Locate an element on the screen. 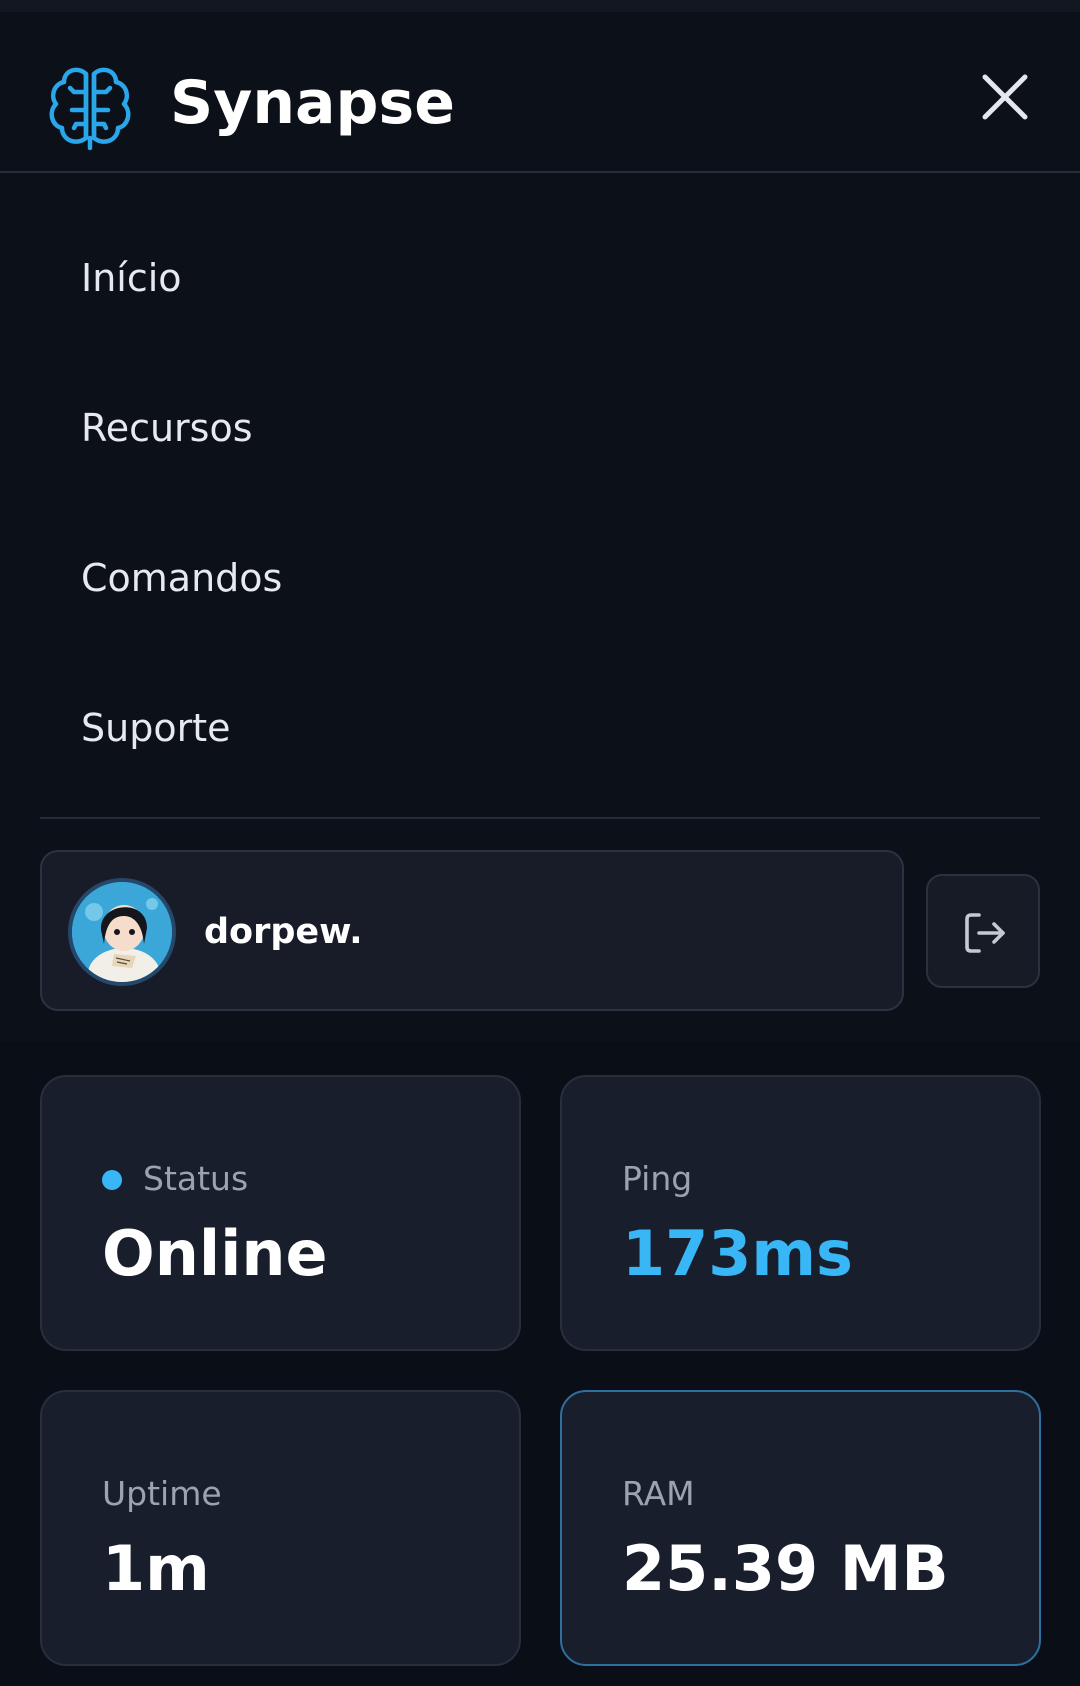  nav-item-recursos: Recursos is located at coordinates (540, 426).